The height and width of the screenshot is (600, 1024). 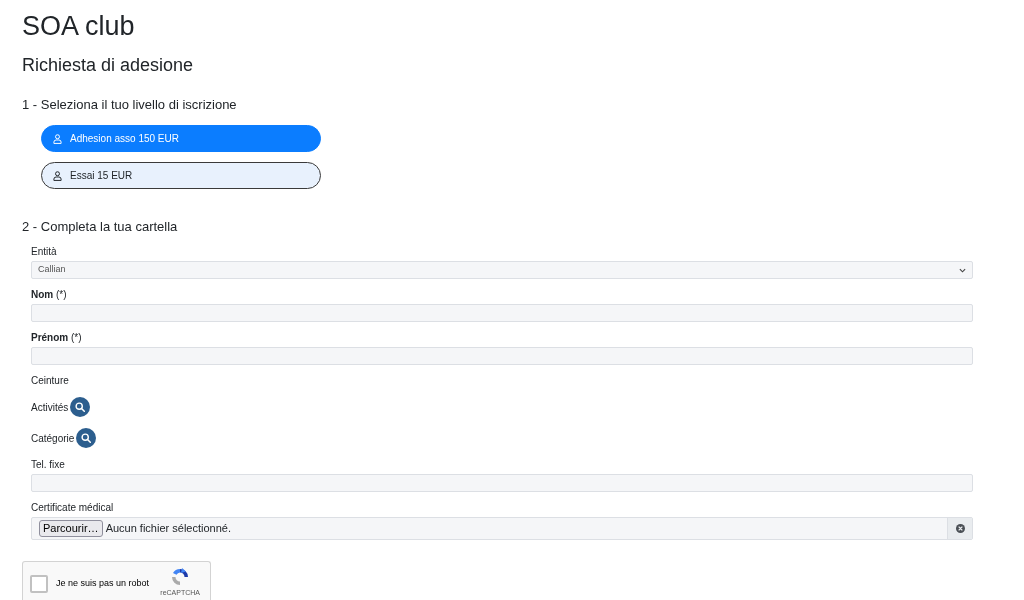 I want to click on captcha-logo-icon, so click(x=180, y=577).